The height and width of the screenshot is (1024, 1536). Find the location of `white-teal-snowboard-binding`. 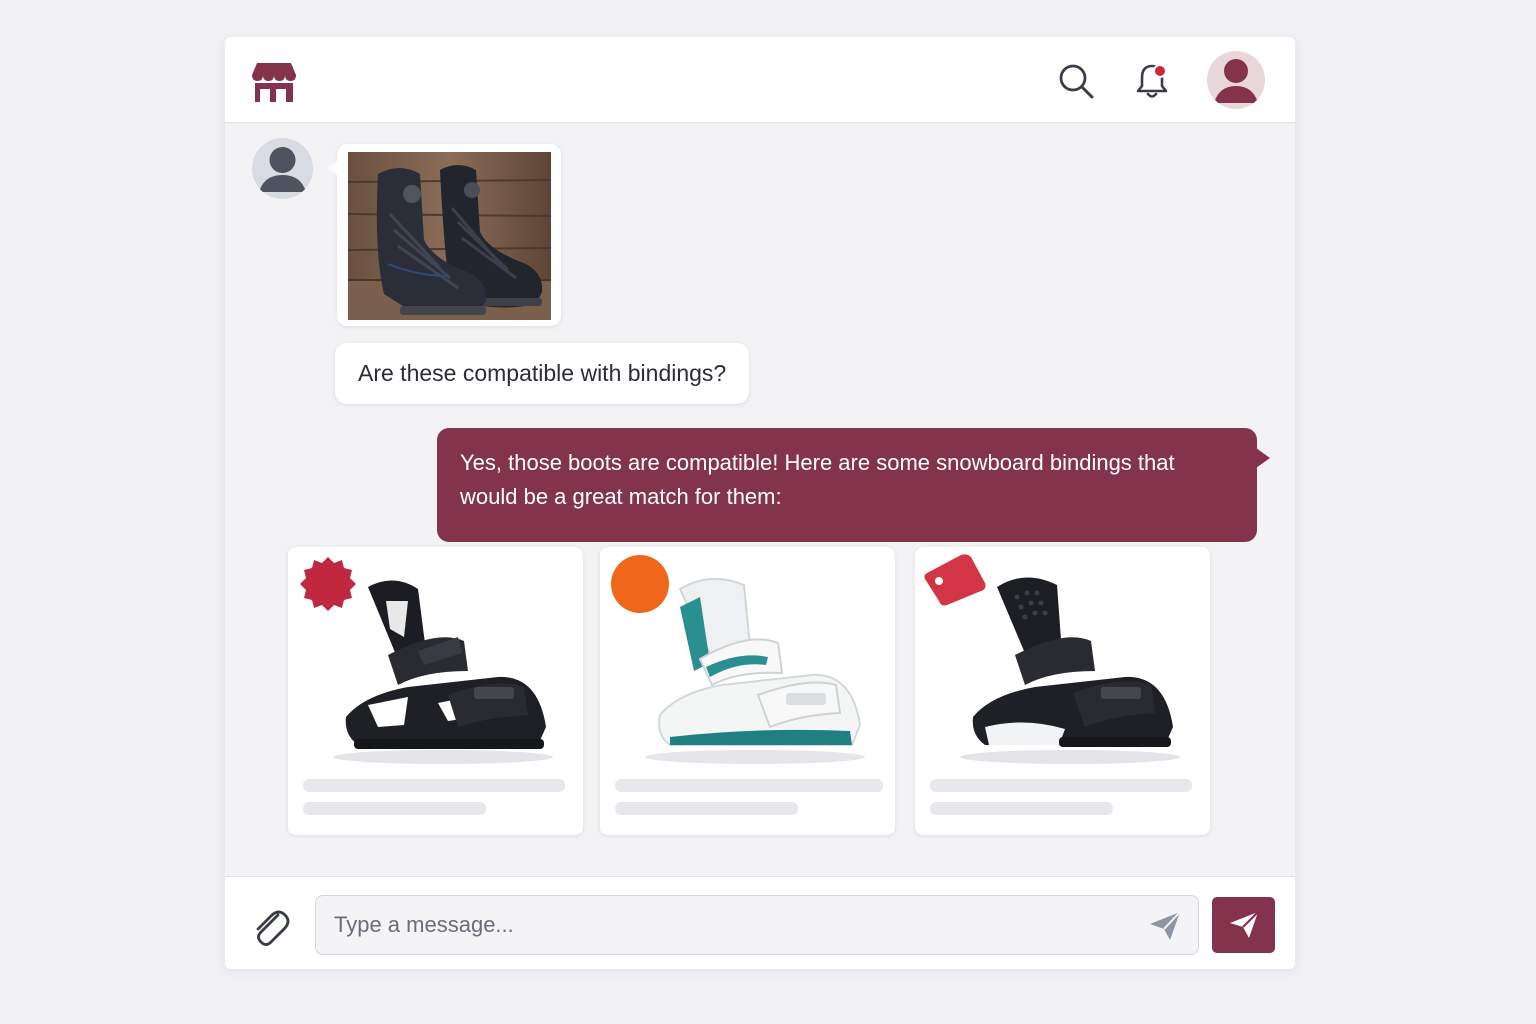

white-teal-snowboard-binding is located at coordinates (755, 670).